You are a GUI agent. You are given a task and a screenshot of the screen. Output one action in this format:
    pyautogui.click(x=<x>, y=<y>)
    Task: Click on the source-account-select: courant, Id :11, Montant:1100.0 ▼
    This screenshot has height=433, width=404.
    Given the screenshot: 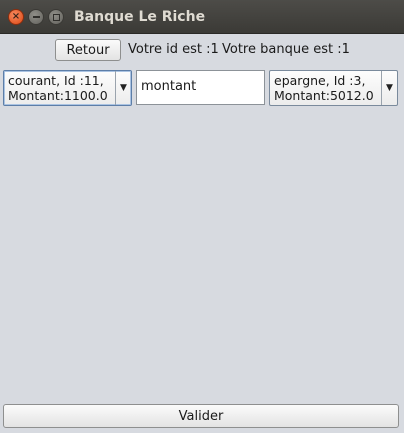 What is the action you would take?
    pyautogui.click(x=67, y=88)
    